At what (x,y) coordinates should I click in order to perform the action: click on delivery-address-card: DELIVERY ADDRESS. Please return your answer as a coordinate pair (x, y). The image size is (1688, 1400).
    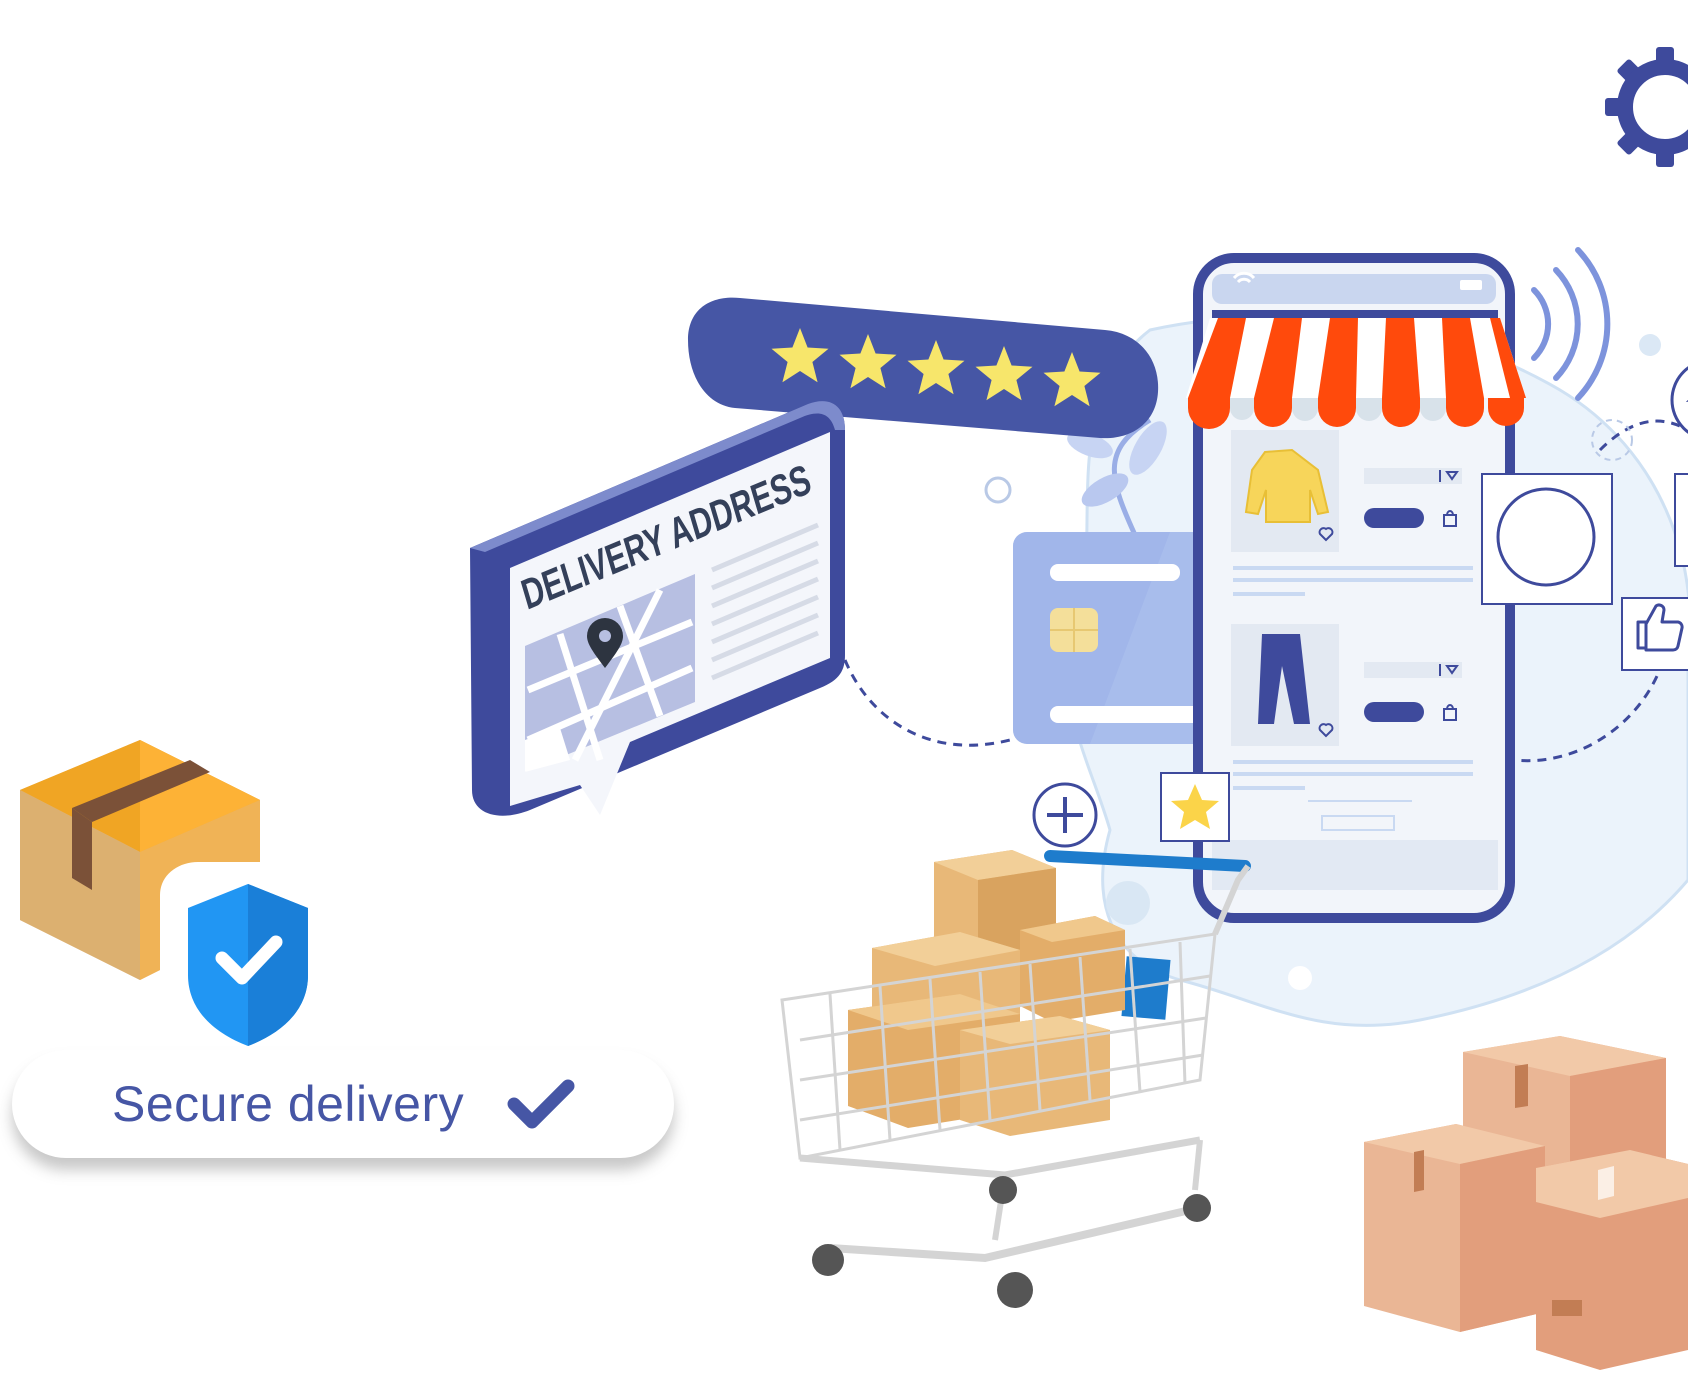
    Looking at the image, I should click on (657, 608).